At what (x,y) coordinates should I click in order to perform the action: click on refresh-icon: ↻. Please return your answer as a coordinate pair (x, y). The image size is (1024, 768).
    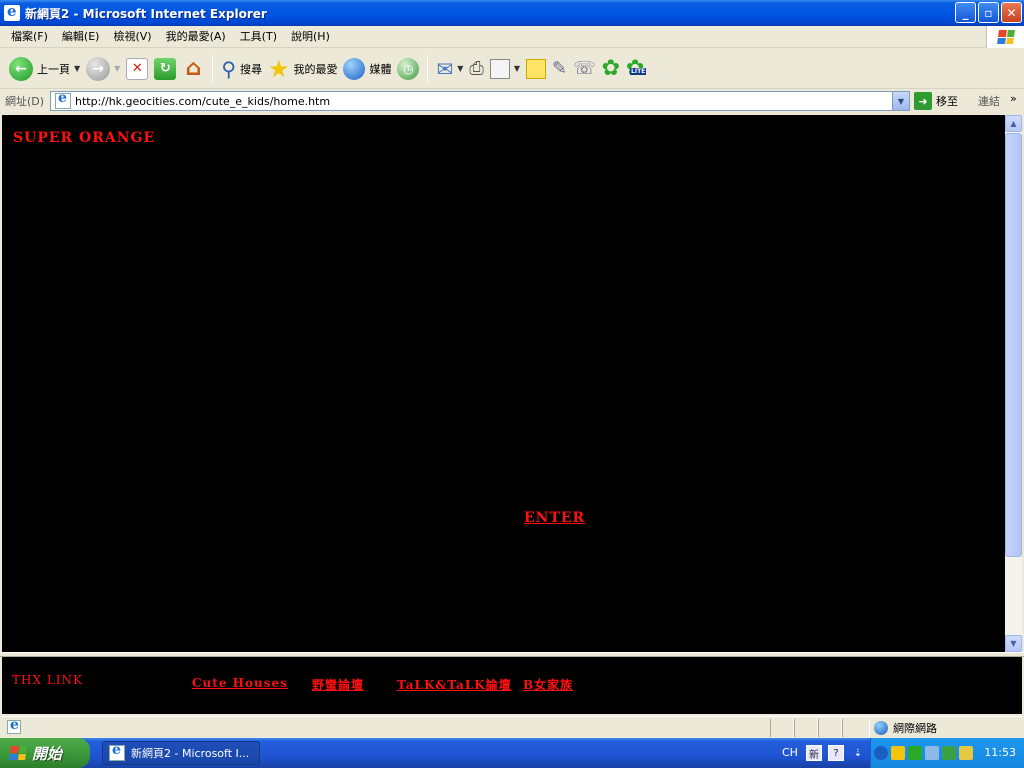
    Looking at the image, I should click on (165, 68).